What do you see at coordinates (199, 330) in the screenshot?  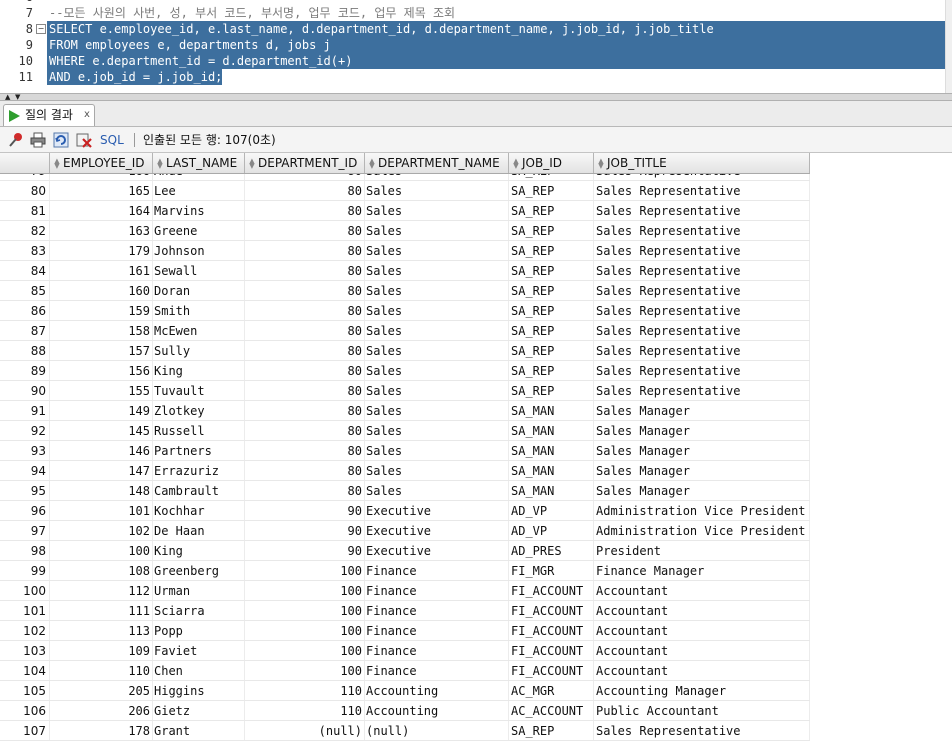 I see `cell-last-name: McEwen` at bounding box center [199, 330].